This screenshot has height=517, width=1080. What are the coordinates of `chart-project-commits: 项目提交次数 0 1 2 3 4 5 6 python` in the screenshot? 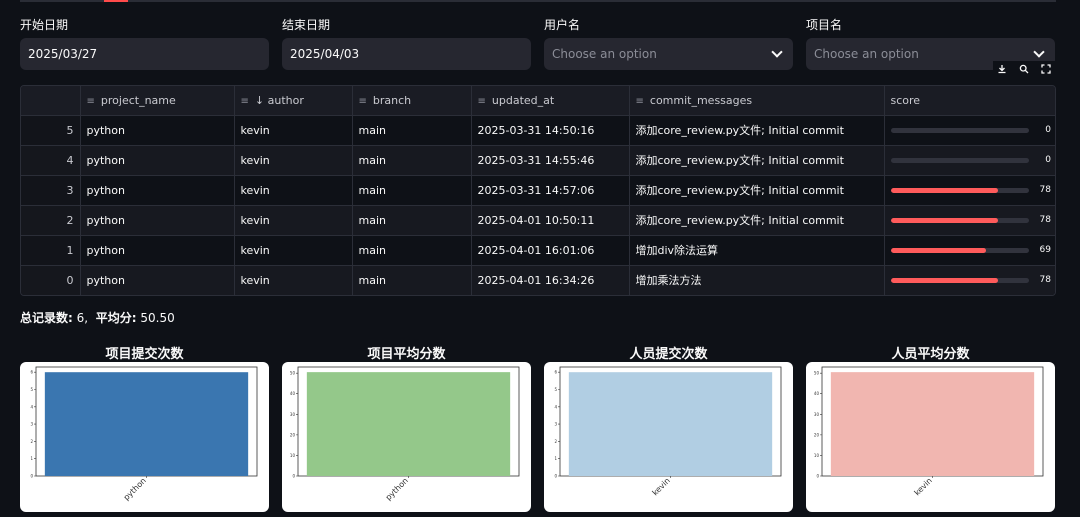 It's located at (144, 427).